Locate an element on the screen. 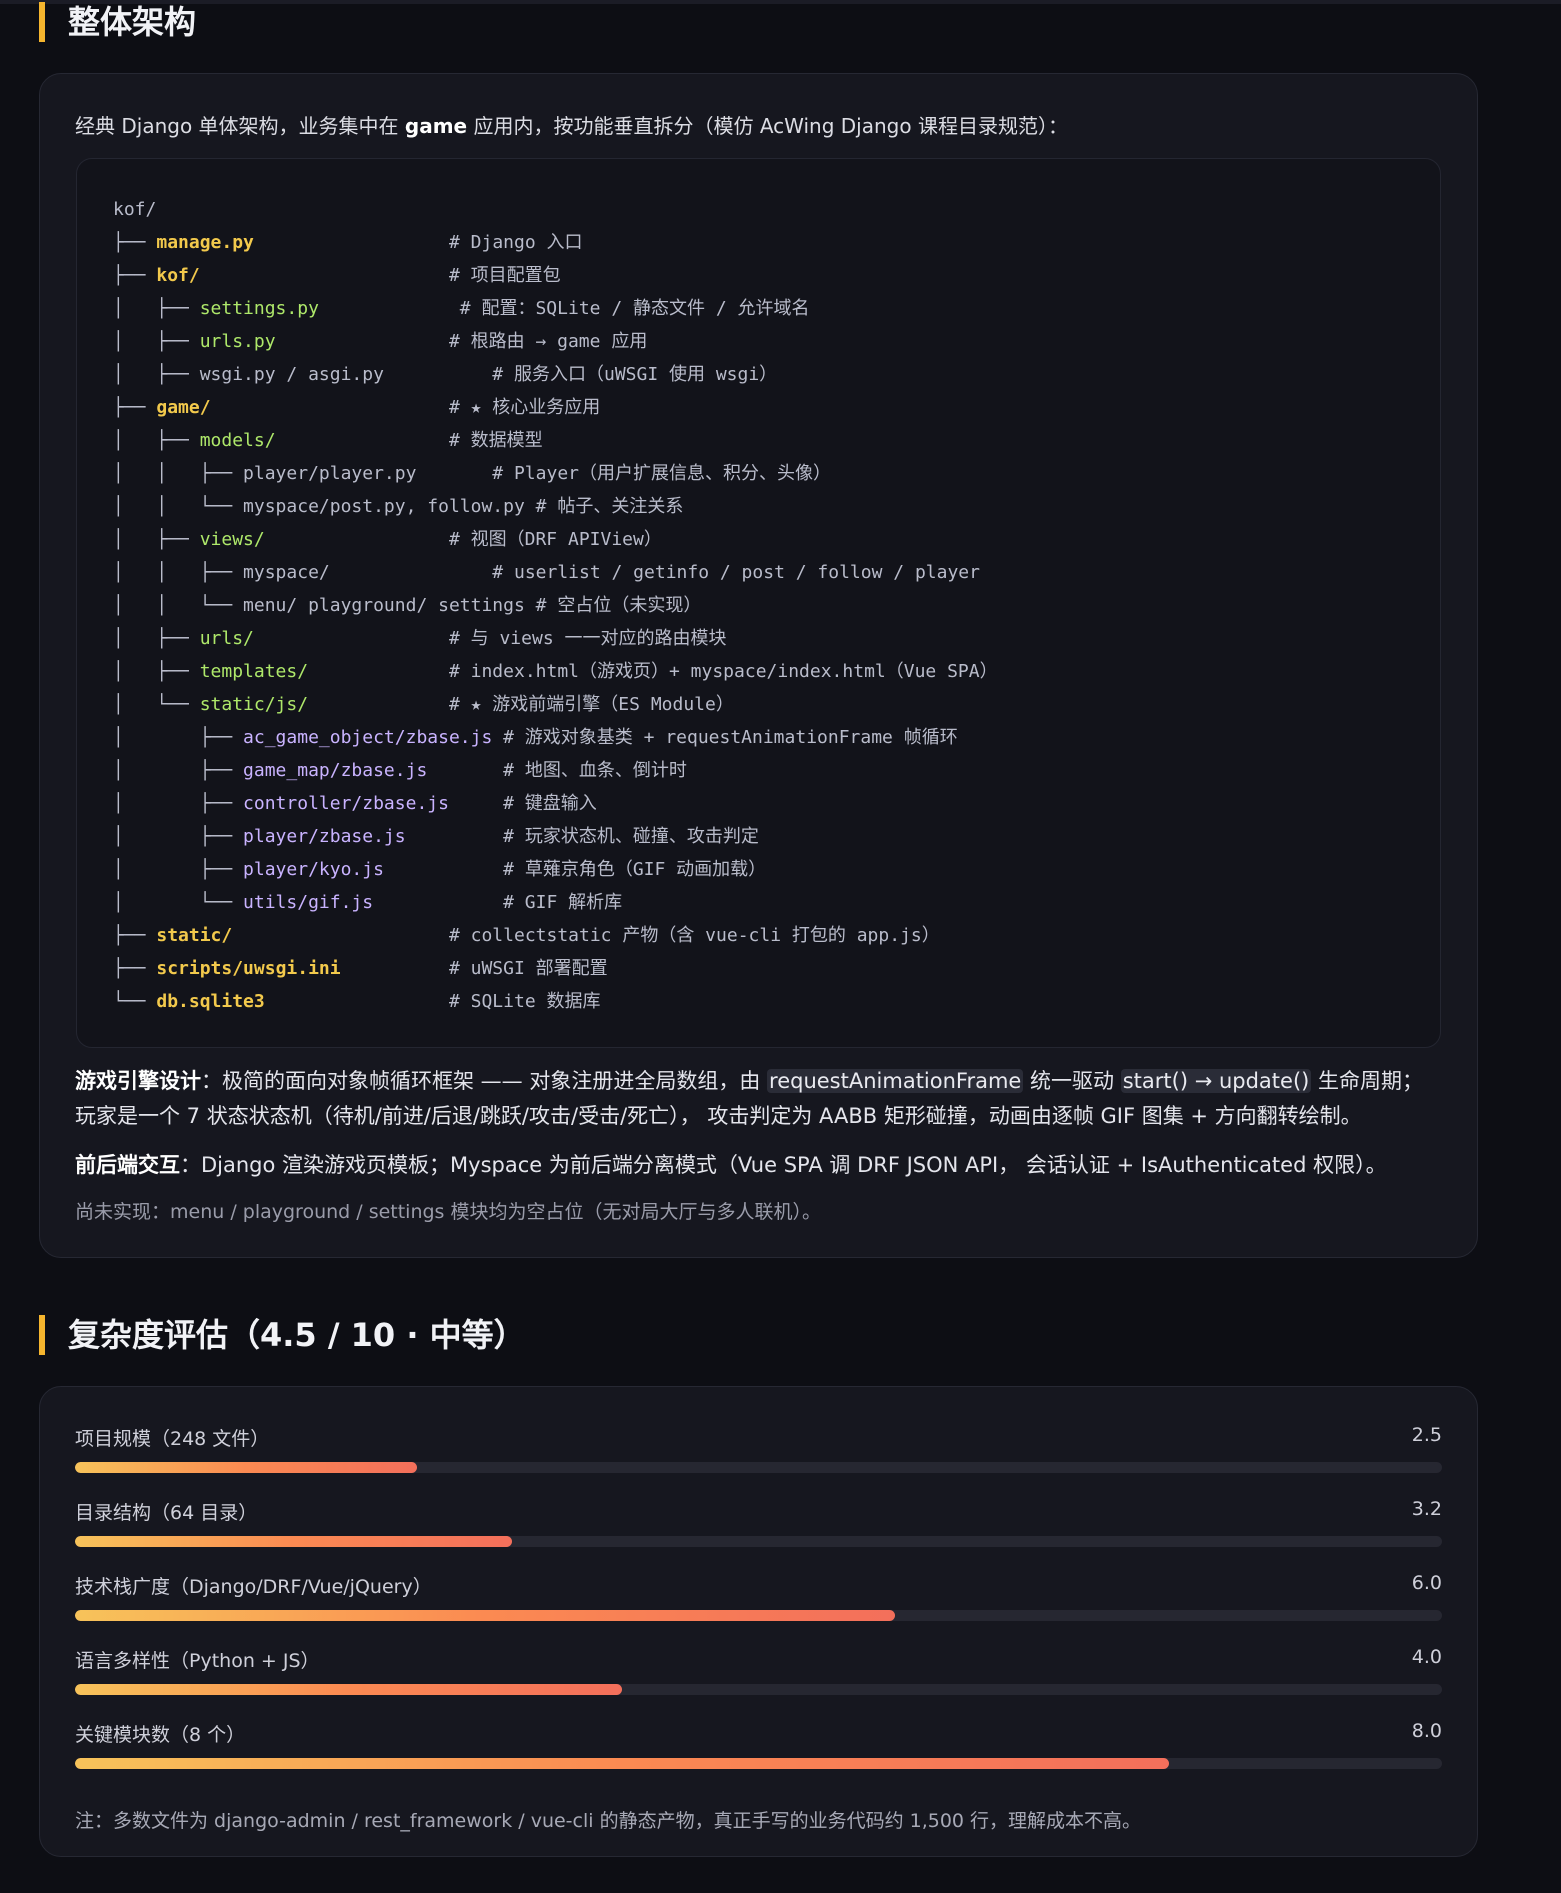 The width and height of the screenshot is (1561, 1893). top-border is located at coordinates (780, 2).